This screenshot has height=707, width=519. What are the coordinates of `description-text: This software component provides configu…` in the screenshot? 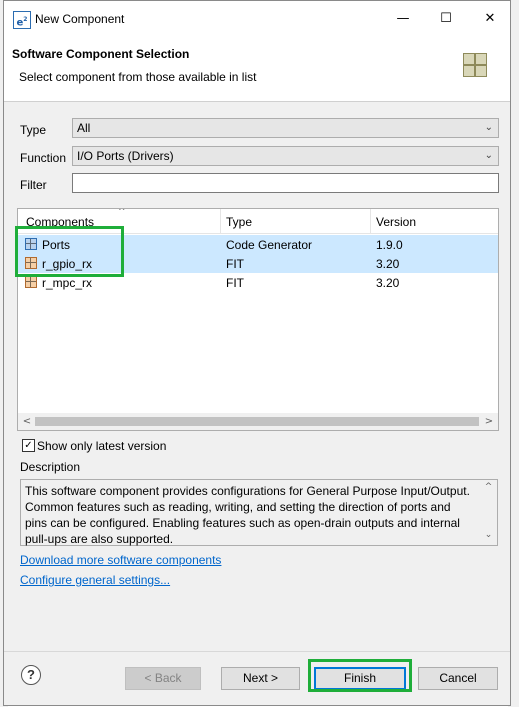 It's located at (247, 515).